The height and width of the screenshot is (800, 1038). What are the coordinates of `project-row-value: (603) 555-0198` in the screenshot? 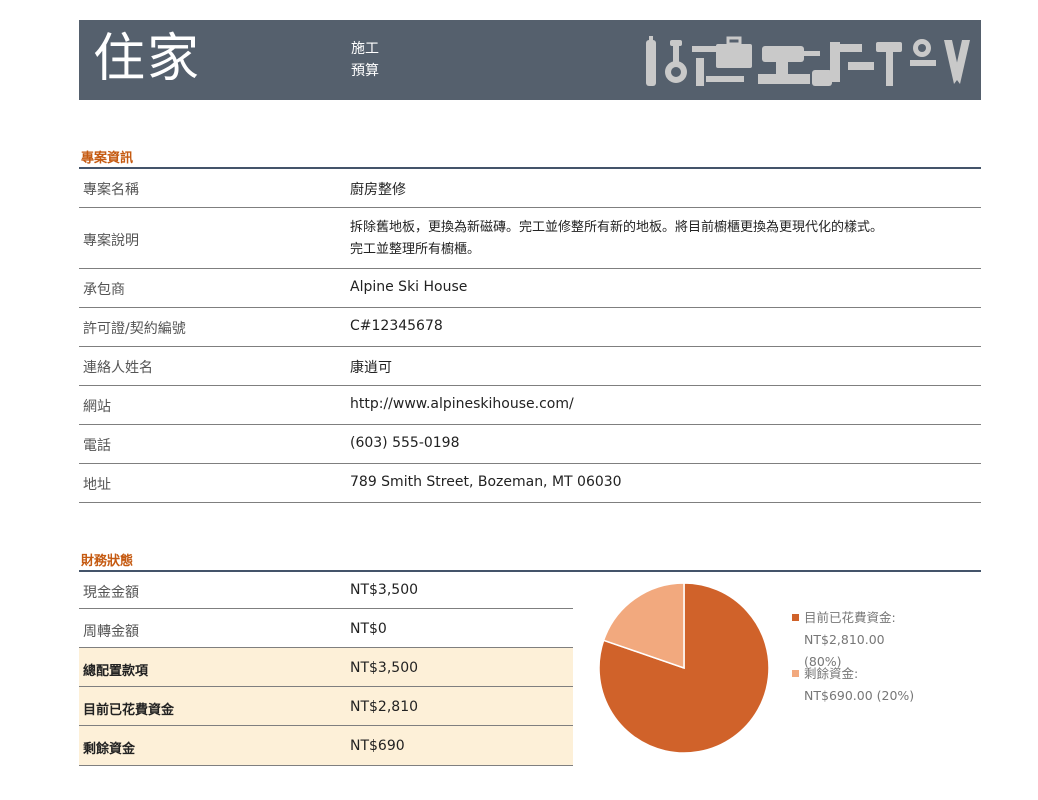 It's located at (405, 443).